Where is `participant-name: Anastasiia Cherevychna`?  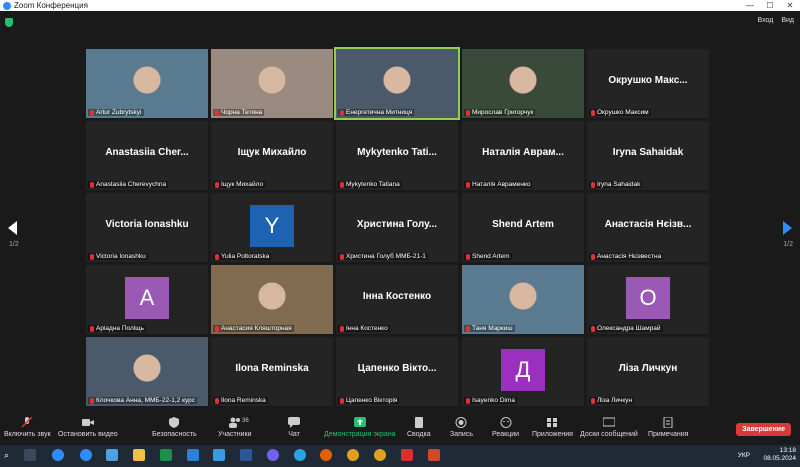
participant-name: Anastasiia Cherevychna is located at coordinates (131, 184).